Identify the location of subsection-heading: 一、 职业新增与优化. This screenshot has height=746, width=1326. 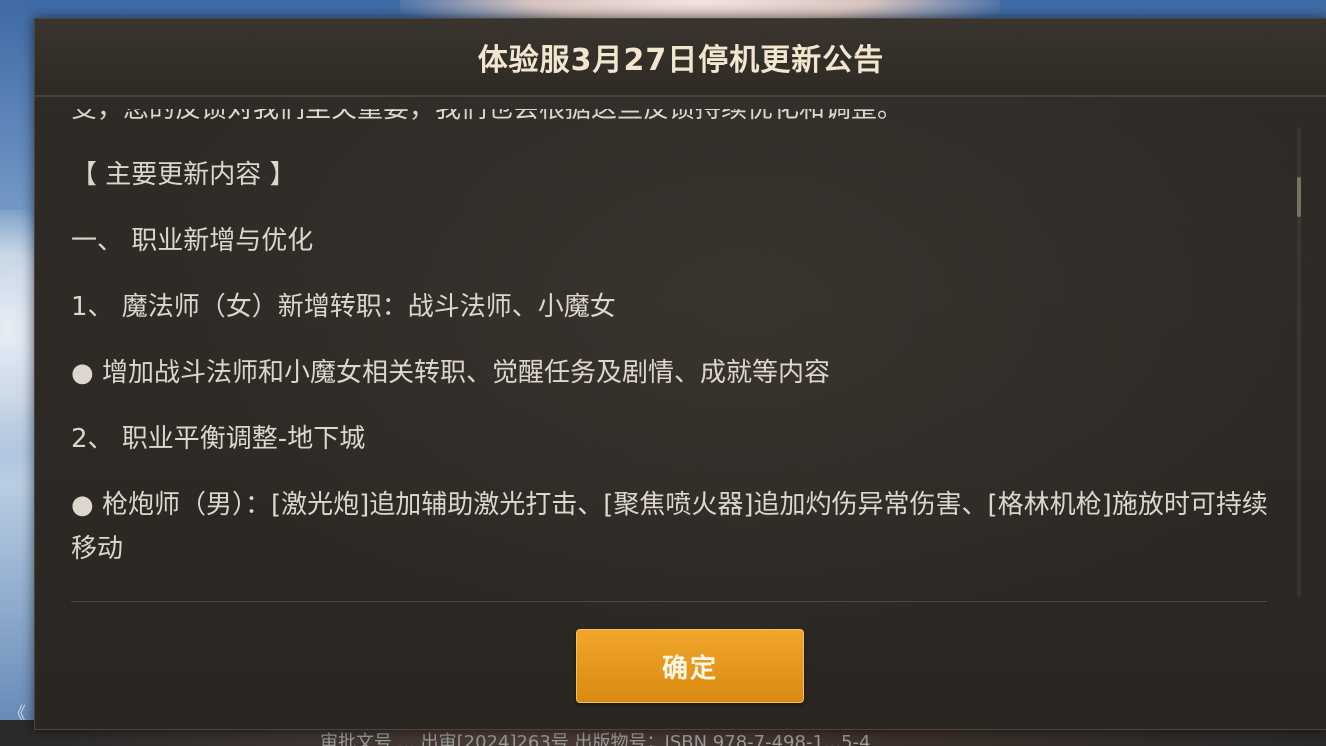
(192, 241).